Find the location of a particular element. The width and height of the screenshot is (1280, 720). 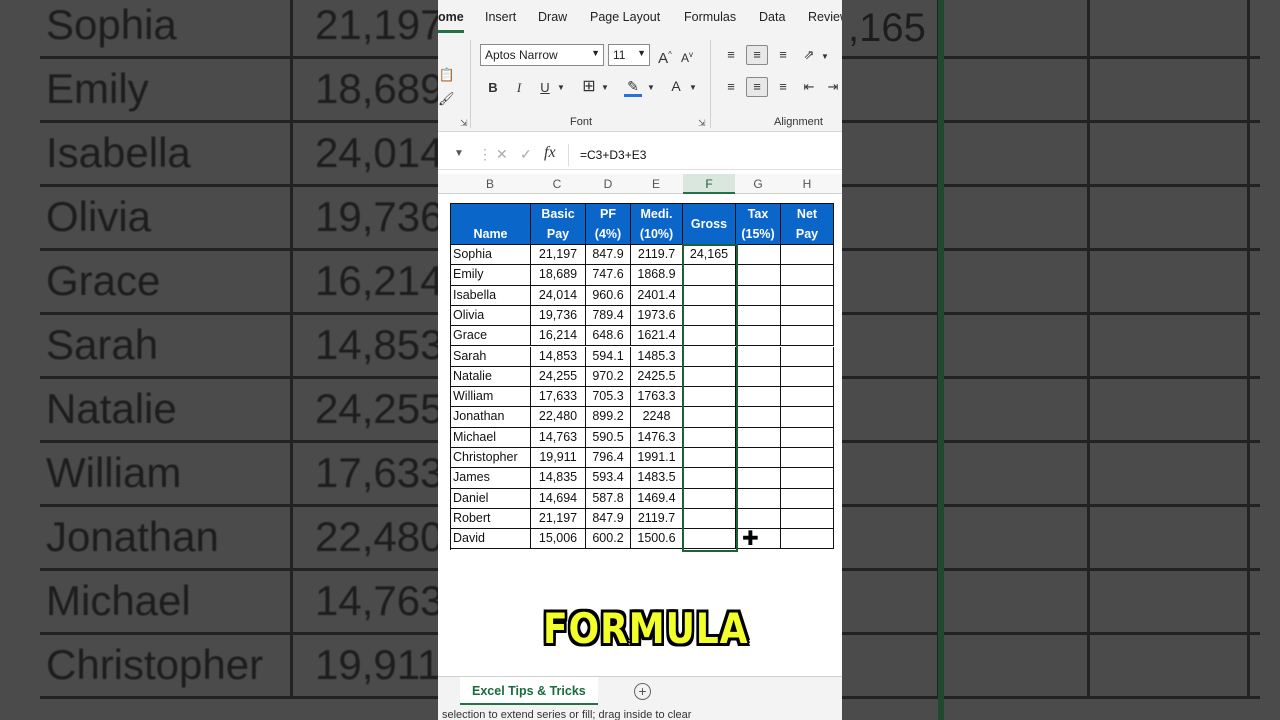

table-header-cell: Net Pay is located at coordinates (807, 224).